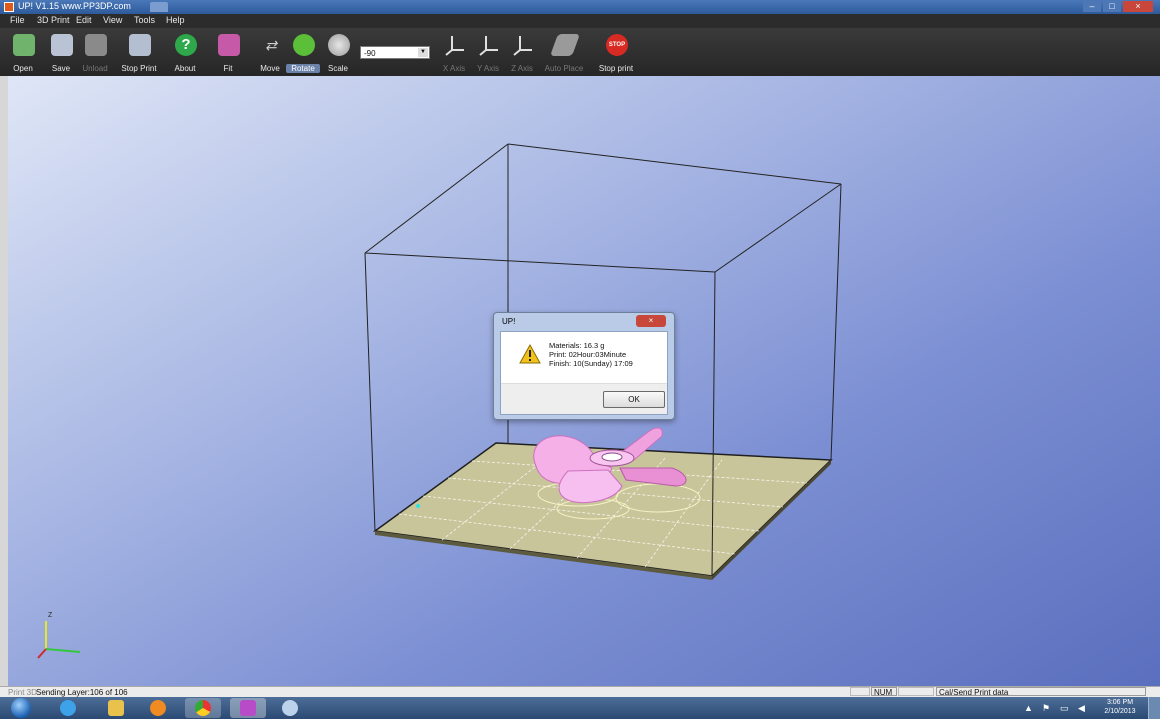 Image resolution: width=1160 pixels, height=719 pixels. Describe the element at coordinates (489, 45) in the screenshot. I see `y-axis-icon` at that location.